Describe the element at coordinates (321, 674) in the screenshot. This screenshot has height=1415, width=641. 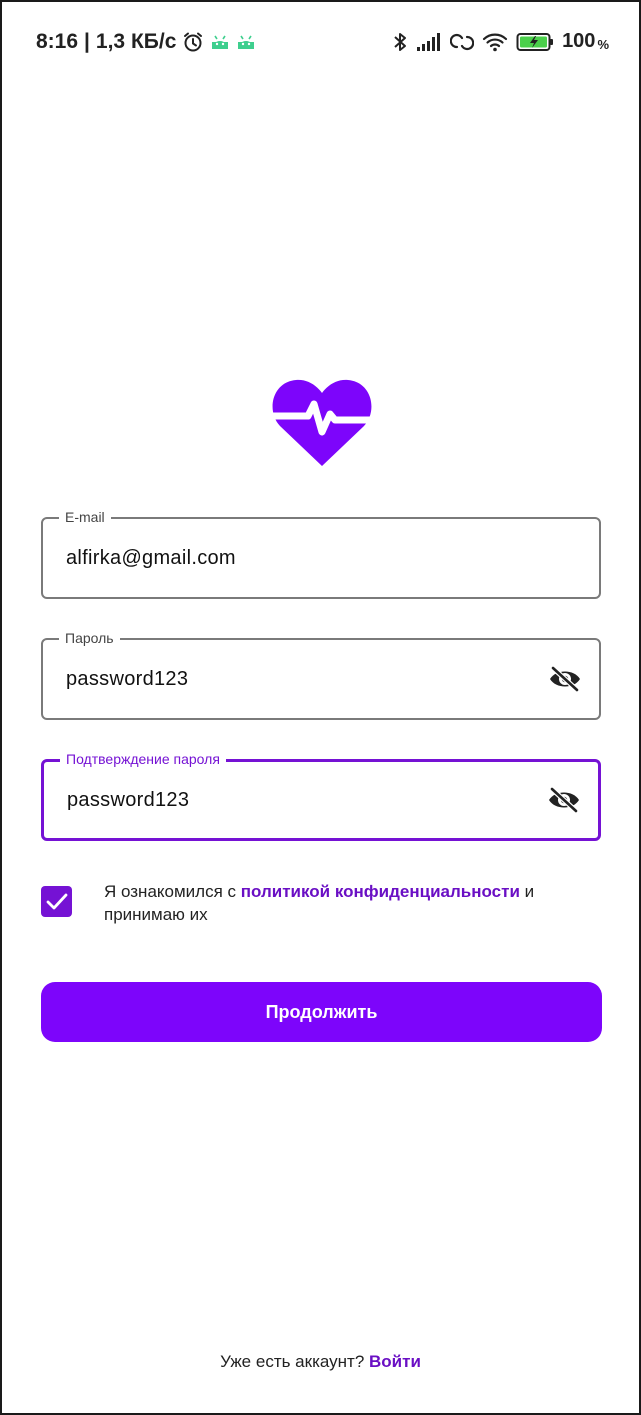
I see `password-field: Пароль password123` at that location.